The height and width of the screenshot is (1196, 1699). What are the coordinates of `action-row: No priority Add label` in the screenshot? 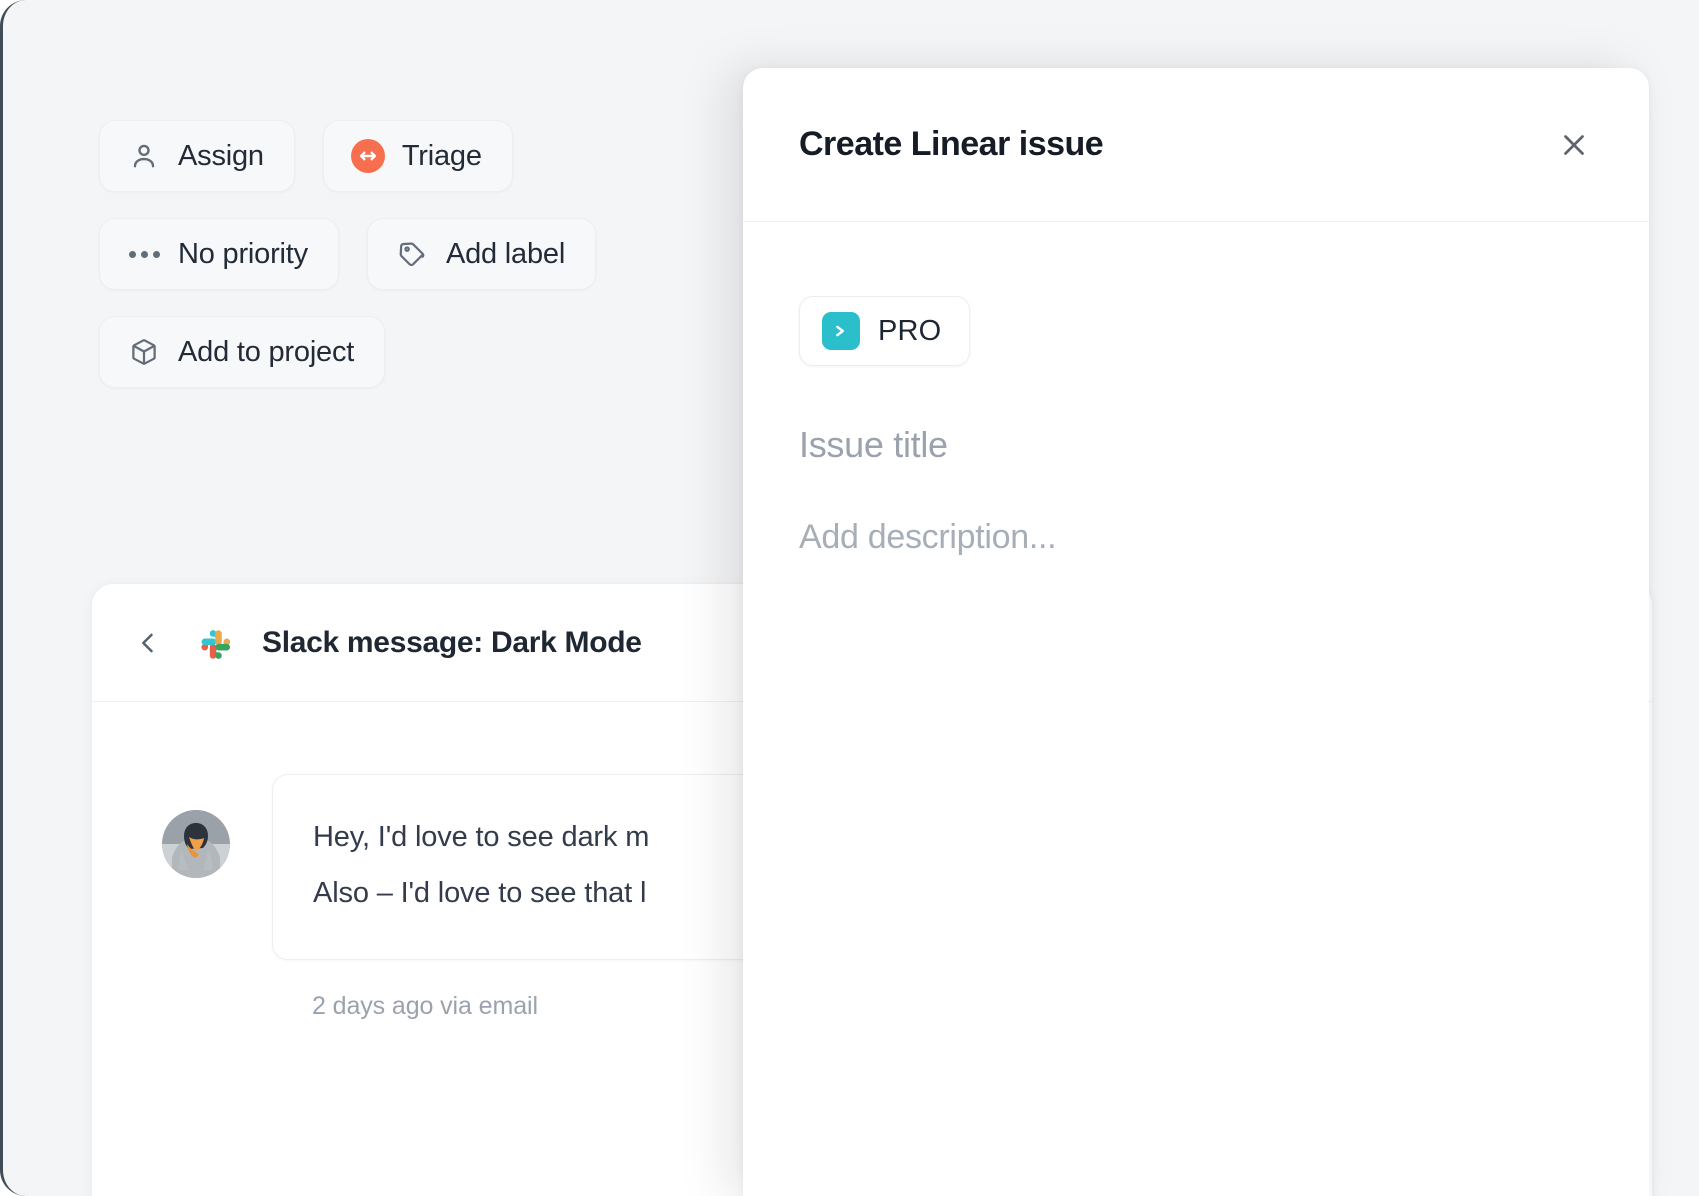 It's located at (409, 254).